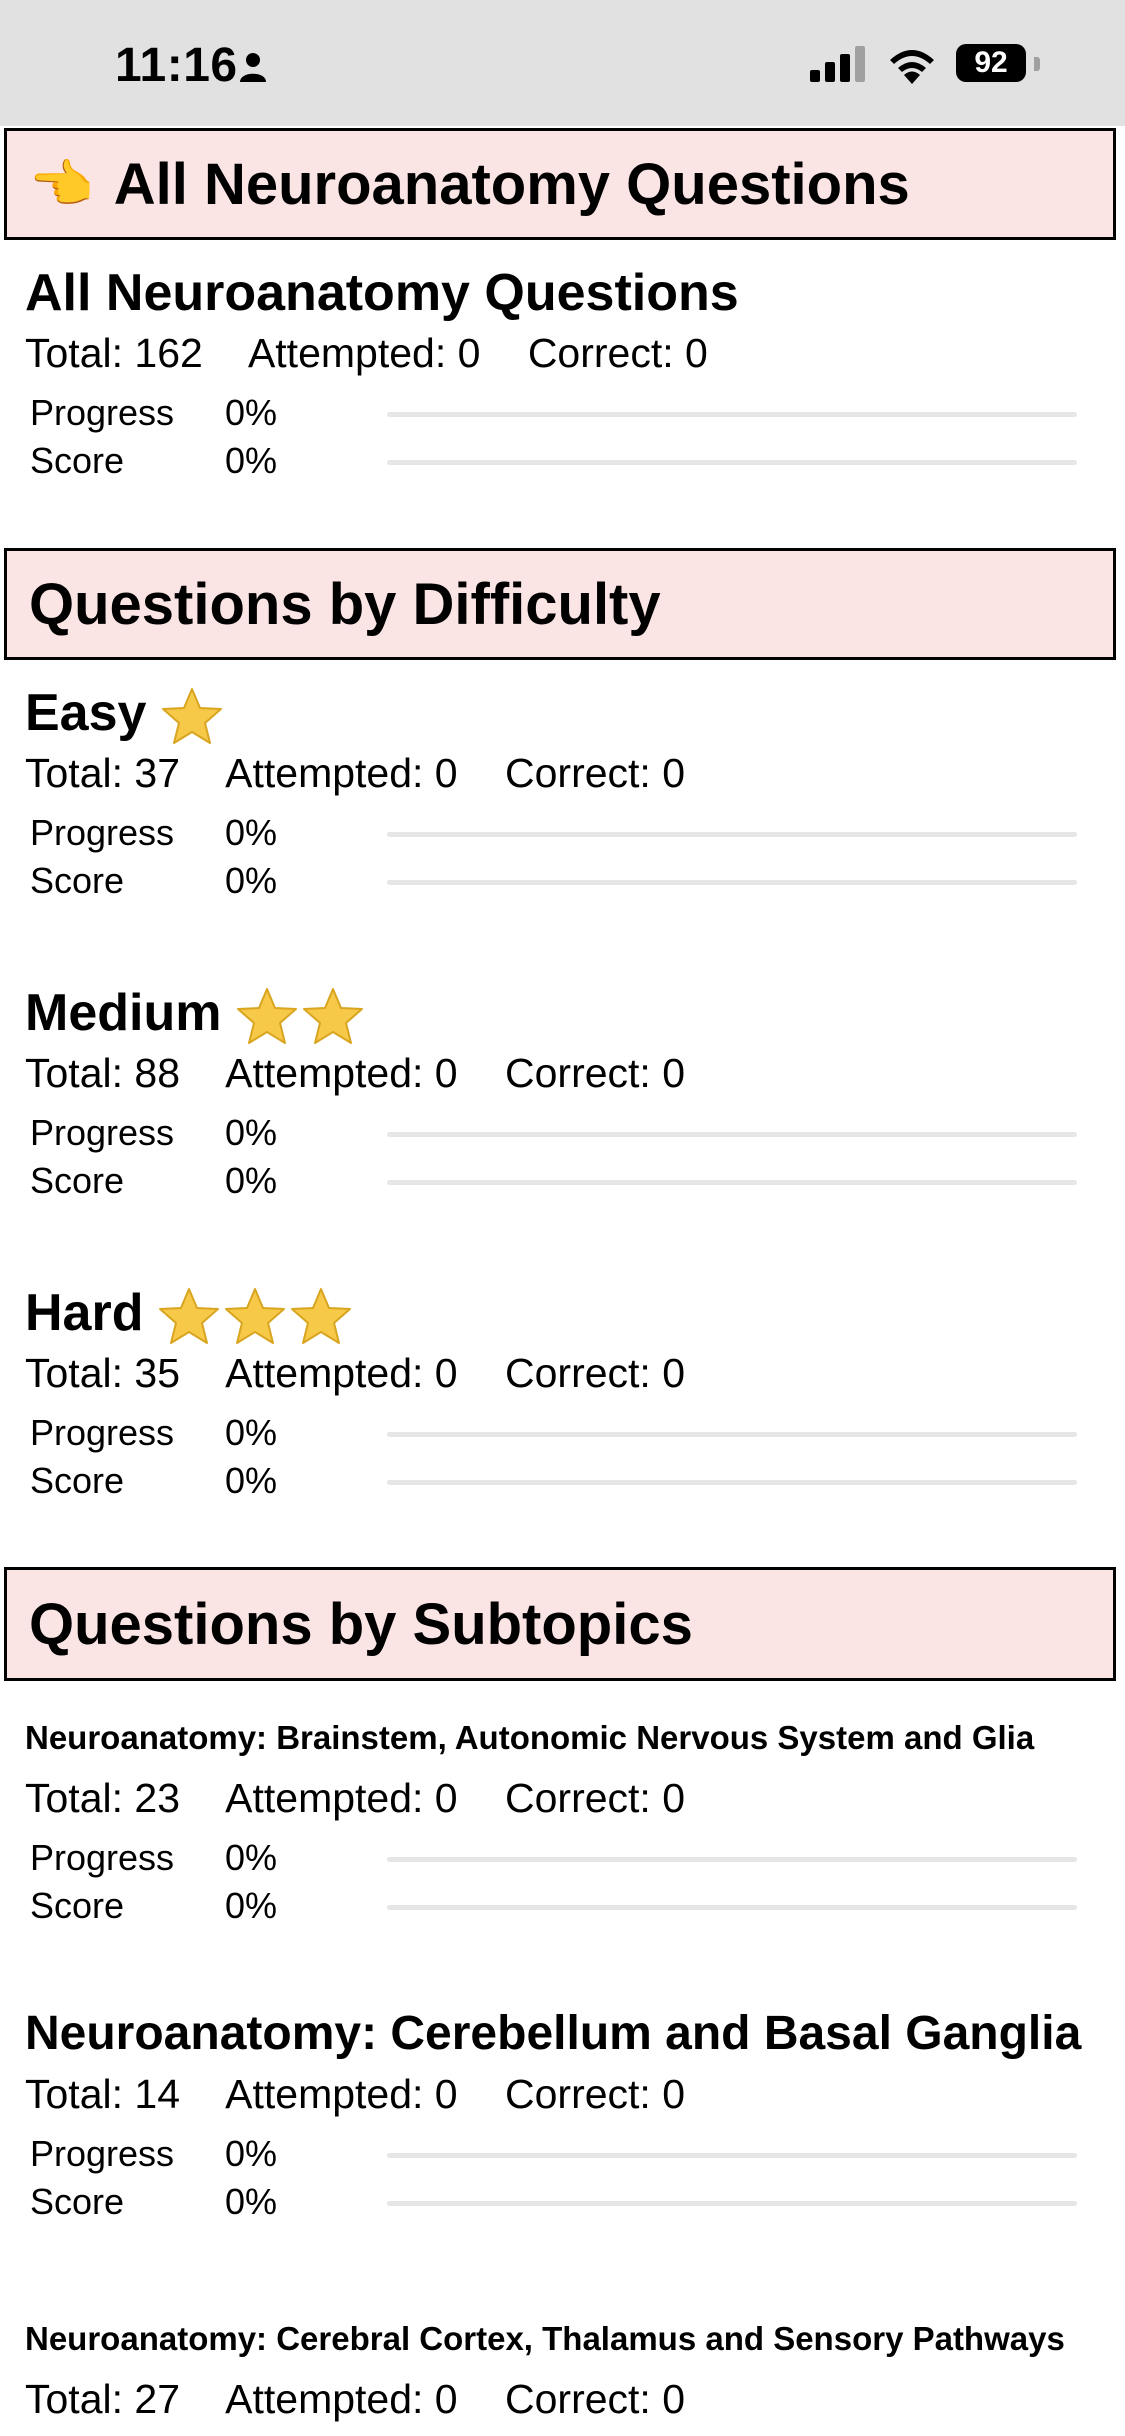 This screenshot has height=2436, width=1125. Describe the element at coordinates (102, 773) in the screenshot. I see `total-count: Total: 37` at that location.